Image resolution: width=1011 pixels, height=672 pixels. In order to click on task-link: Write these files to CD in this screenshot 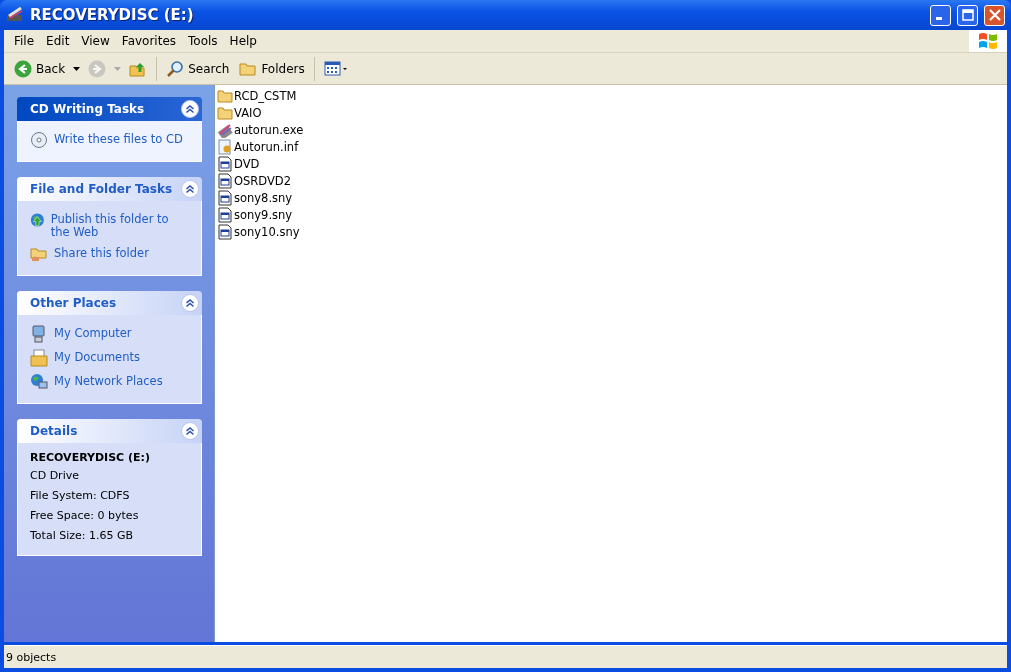, I will do `click(118, 138)`.